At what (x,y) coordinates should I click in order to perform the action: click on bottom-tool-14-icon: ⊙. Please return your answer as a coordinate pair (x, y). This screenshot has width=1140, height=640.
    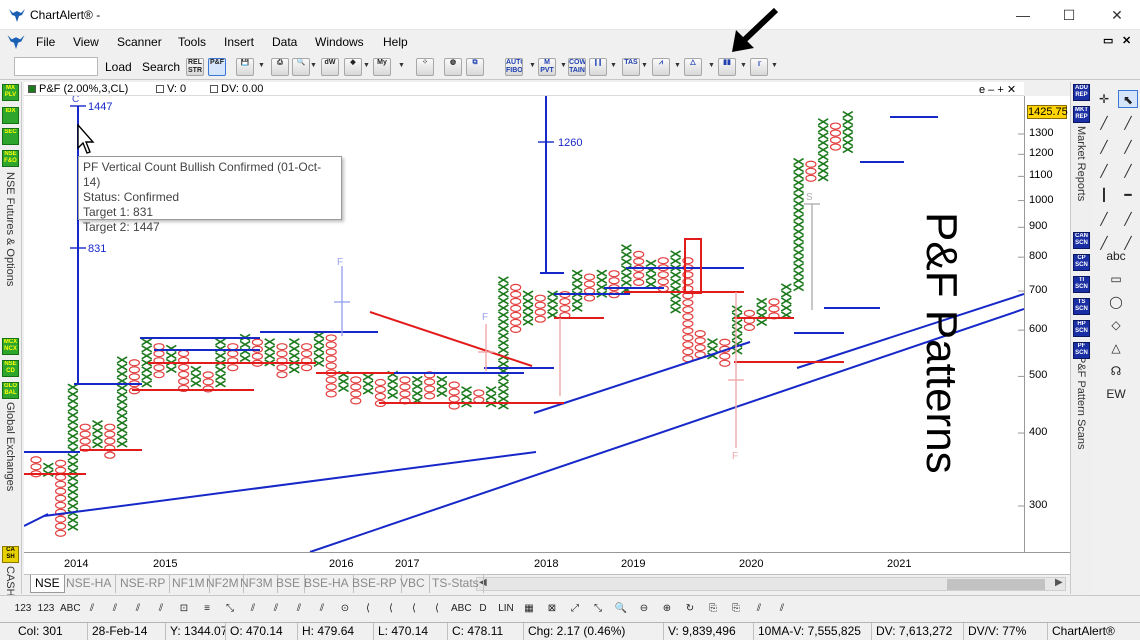
    Looking at the image, I should click on (345, 609).